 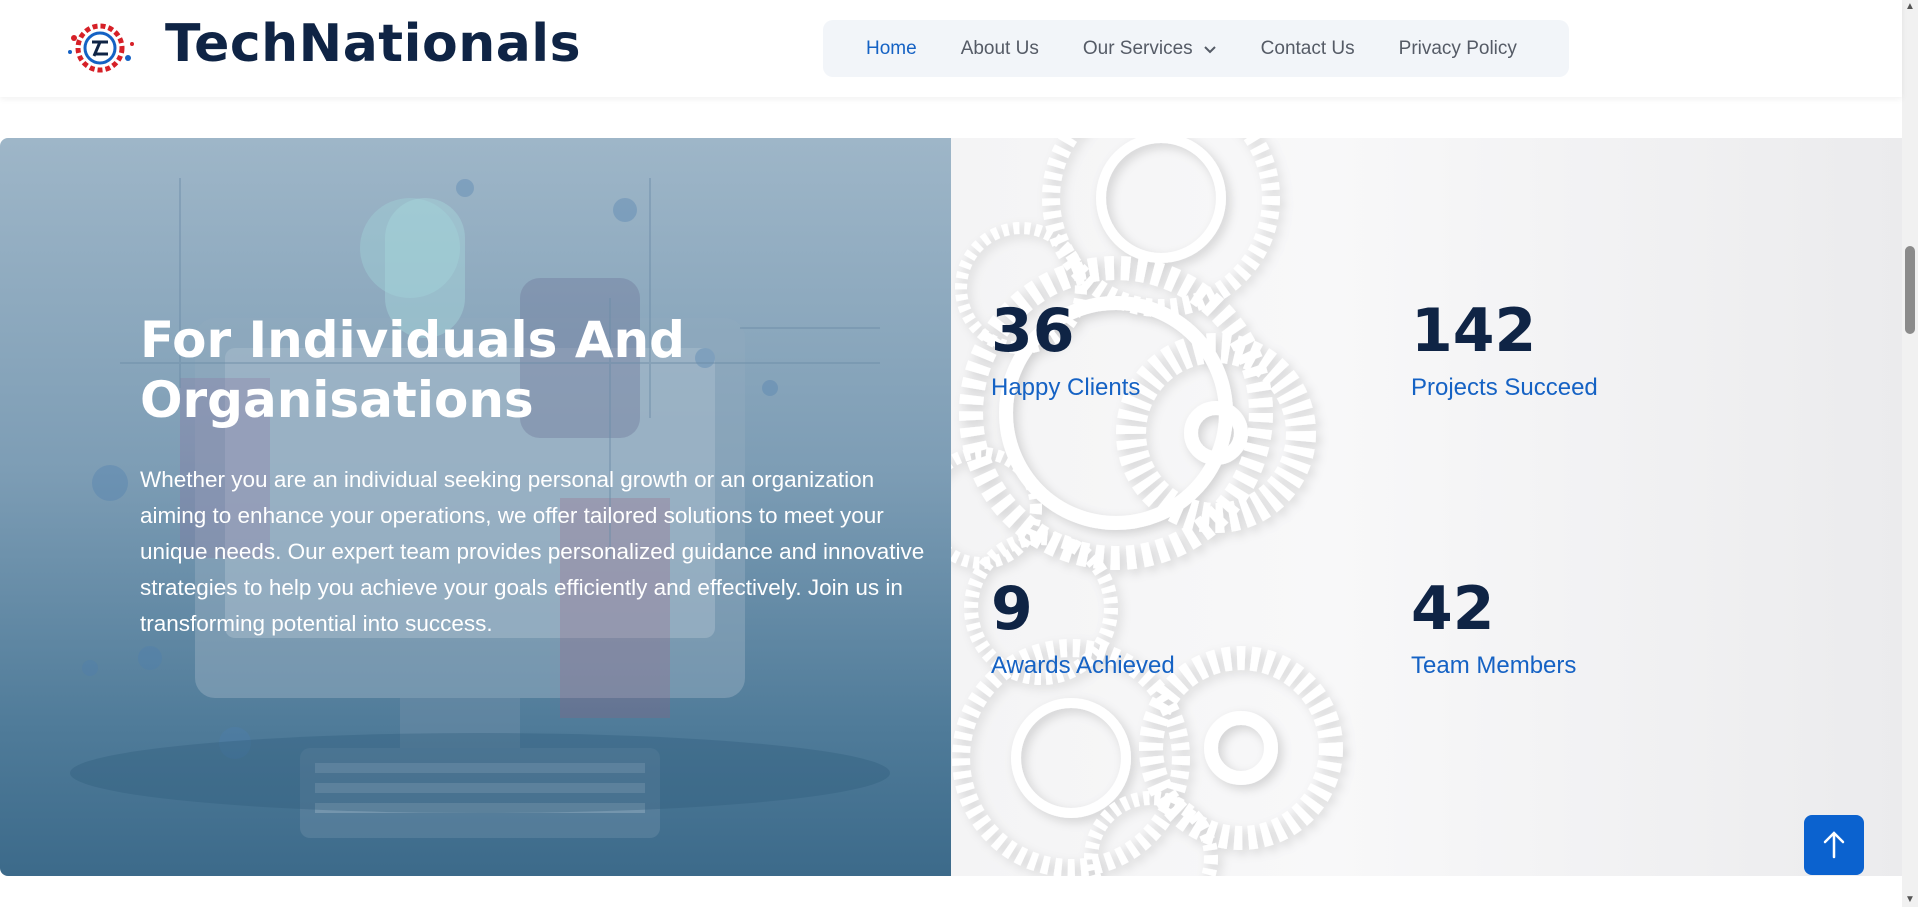 I want to click on nav-item-label: About Us, so click(x=999, y=48).